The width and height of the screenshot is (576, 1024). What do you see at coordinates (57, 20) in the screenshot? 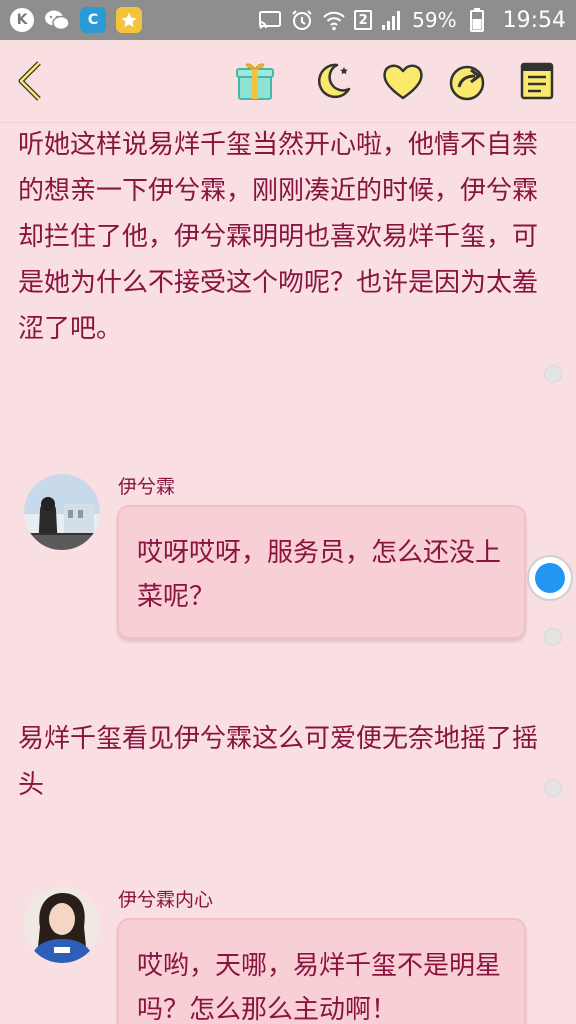
I see `wechat-icon` at bounding box center [57, 20].